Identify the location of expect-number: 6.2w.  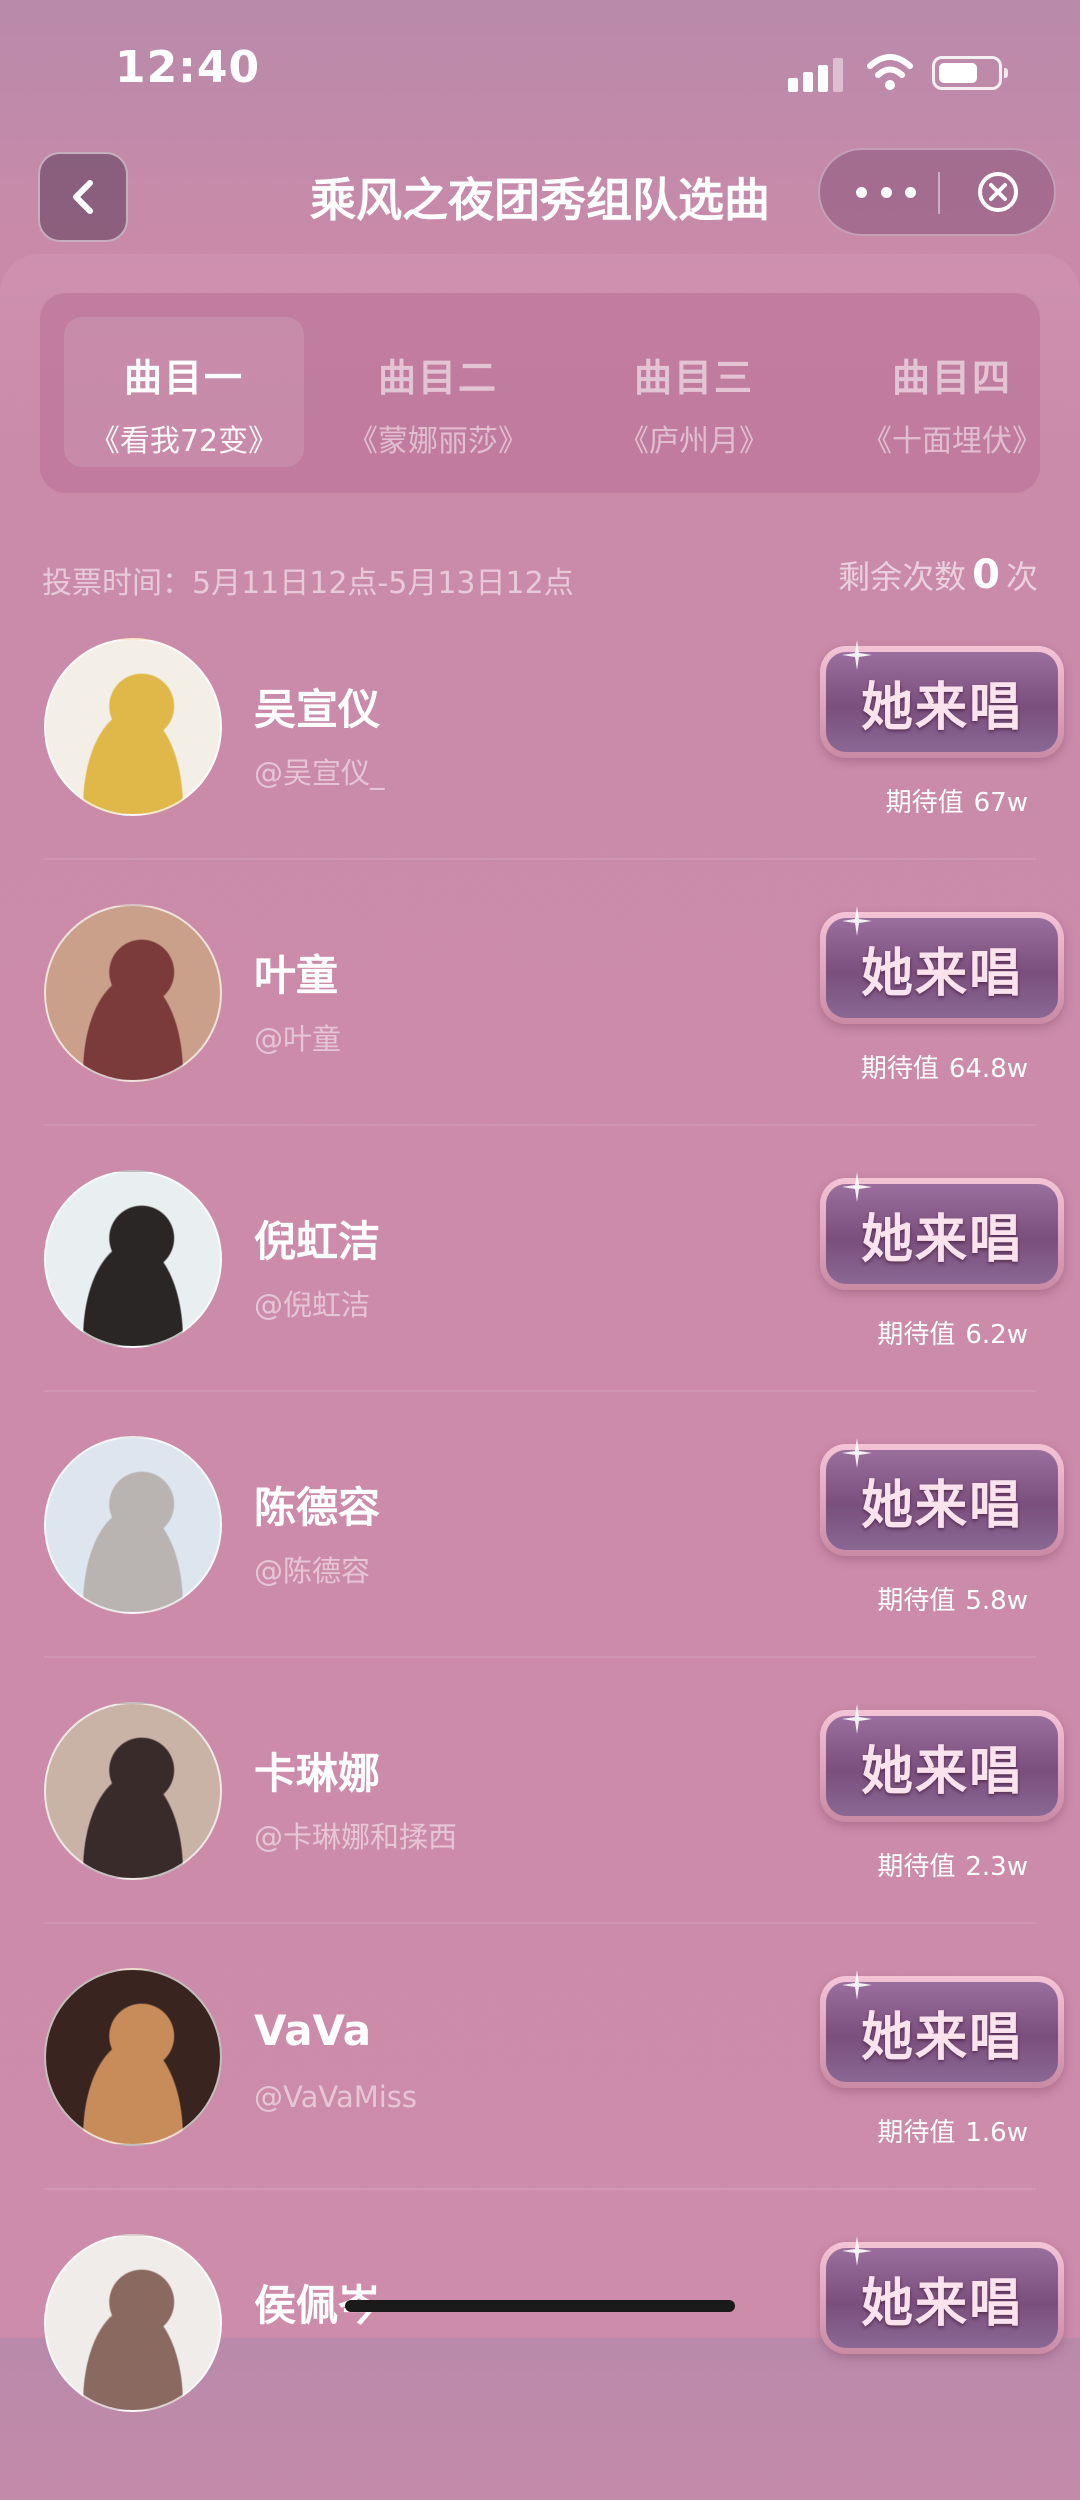
(996, 1335).